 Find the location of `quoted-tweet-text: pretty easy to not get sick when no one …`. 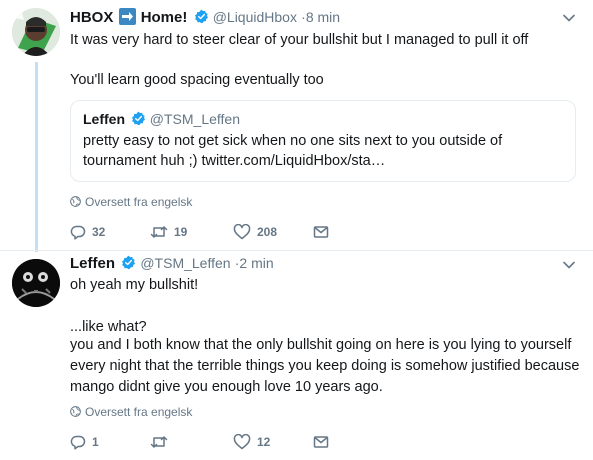

quoted-tweet-text: pretty easy to not get sick when no one … is located at coordinates (293, 151).